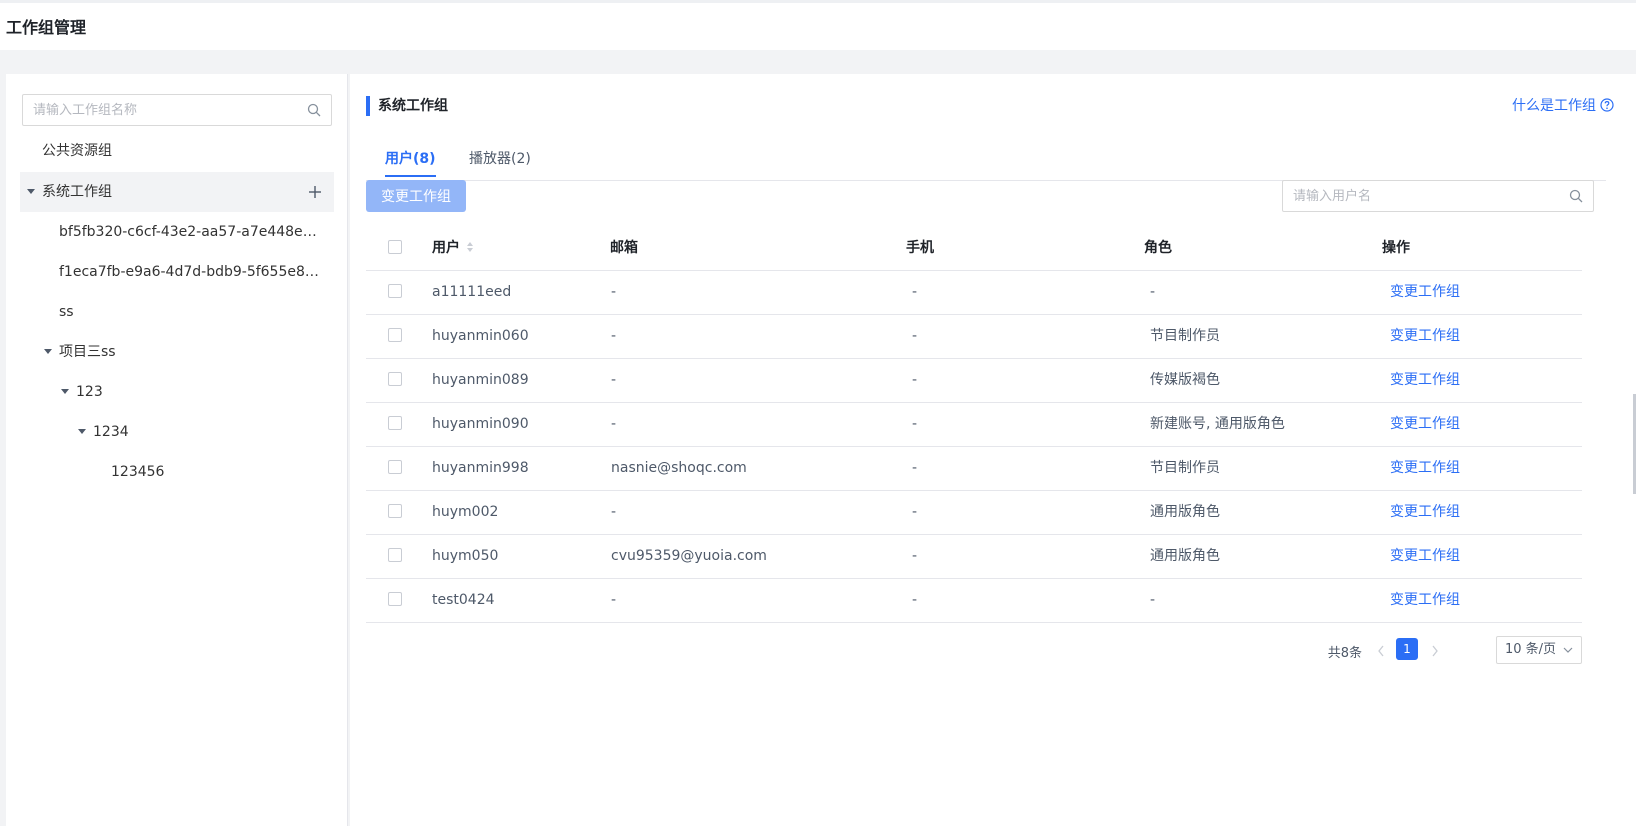 This screenshot has width=1636, height=826. Describe the element at coordinates (177, 392) in the screenshot. I see `tree-node-group: 123` at that location.